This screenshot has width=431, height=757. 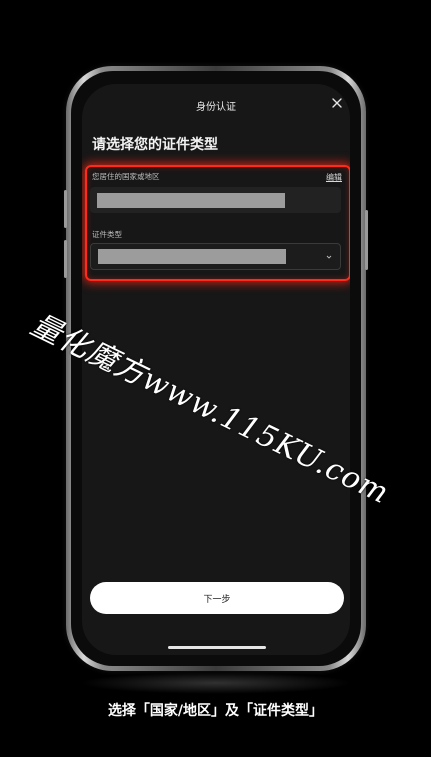 What do you see at coordinates (337, 103) in the screenshot?
I see `close-icon` at bounding box center [337, 103].